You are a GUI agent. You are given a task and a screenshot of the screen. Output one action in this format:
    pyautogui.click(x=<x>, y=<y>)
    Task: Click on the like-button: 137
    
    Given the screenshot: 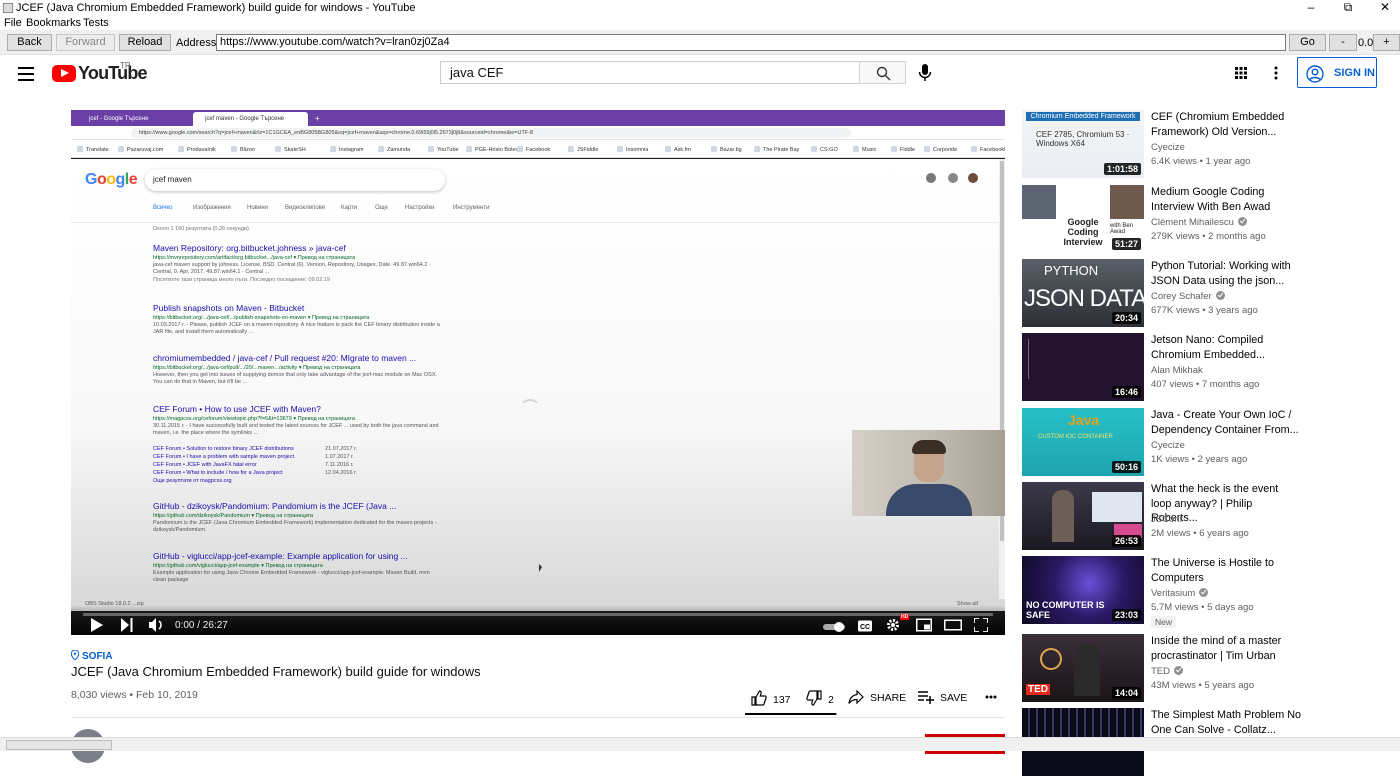 What is the action you would take?
    pyautogui.click(x=771, y=698)
    